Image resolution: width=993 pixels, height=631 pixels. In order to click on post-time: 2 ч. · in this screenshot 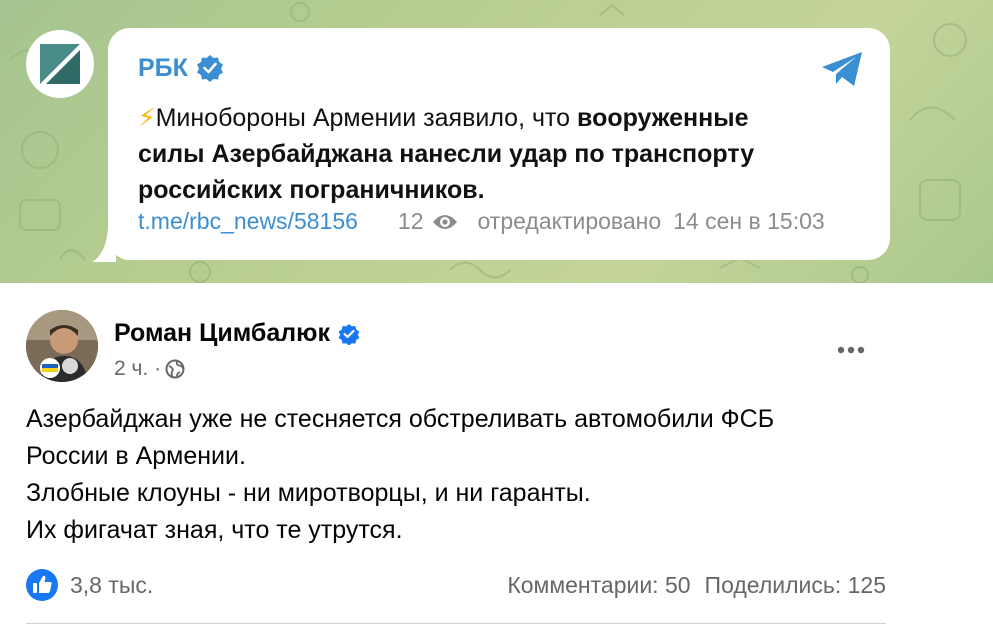, I will do `click(137, 369)`.